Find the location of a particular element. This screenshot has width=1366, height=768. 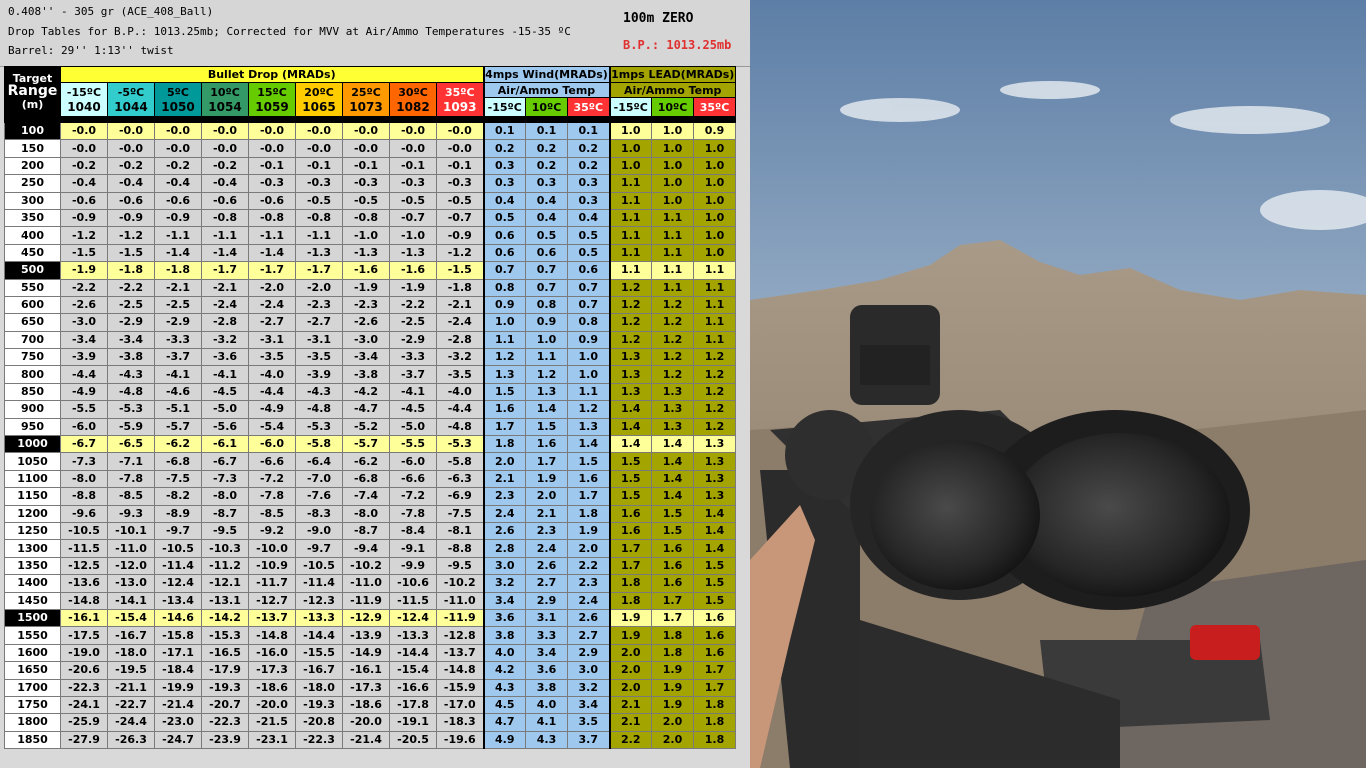

lead-cell: 1.3 is located at coordinates (672, 427).